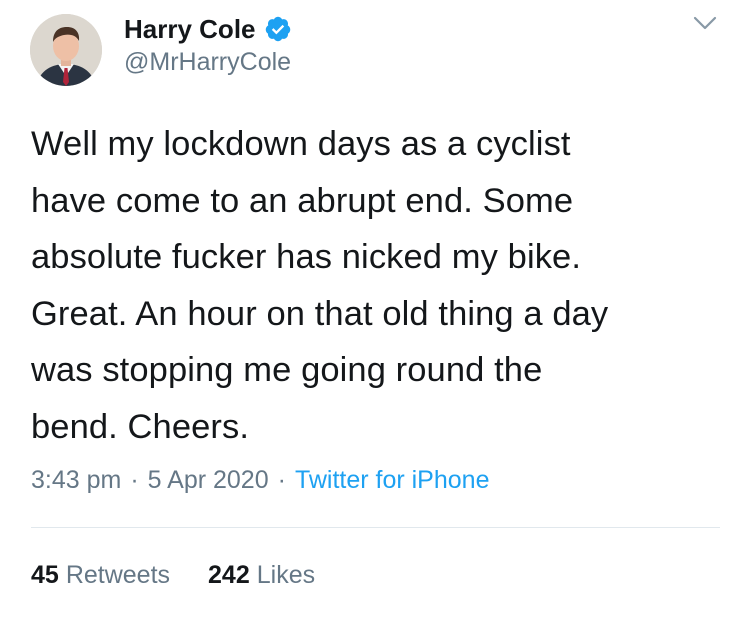 This screenshot has height=620, width=750. I want to click on tweet-time: 3:43 pm, so click(76, 480).